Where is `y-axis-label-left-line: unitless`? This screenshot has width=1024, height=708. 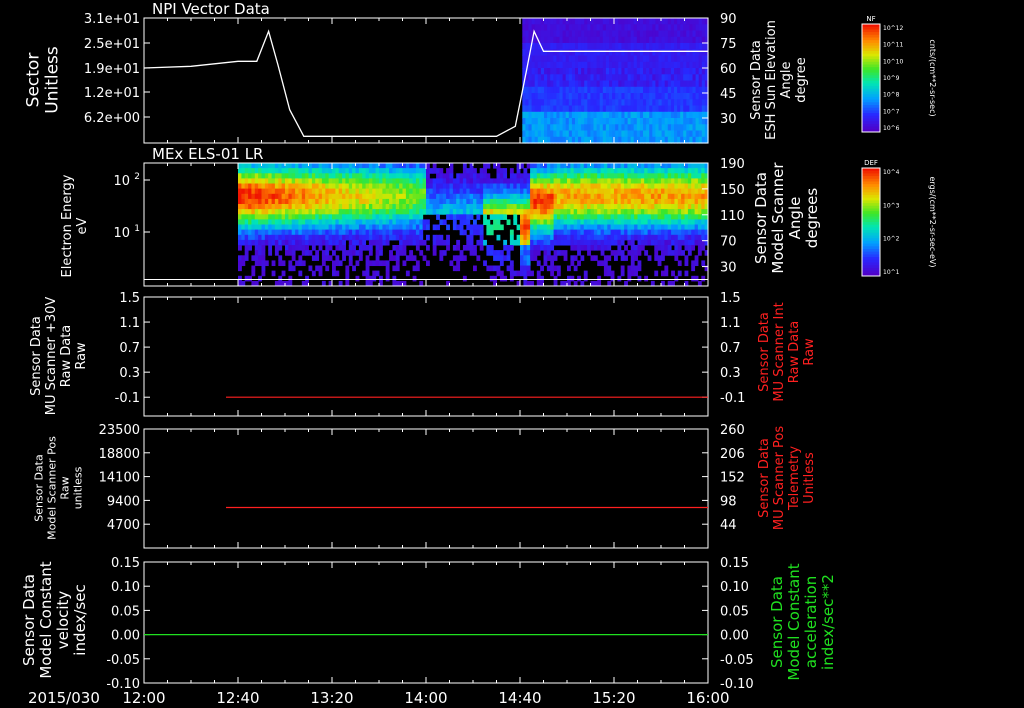 y-axis-label-left-line: unitless is located at coordinates (77, 487).